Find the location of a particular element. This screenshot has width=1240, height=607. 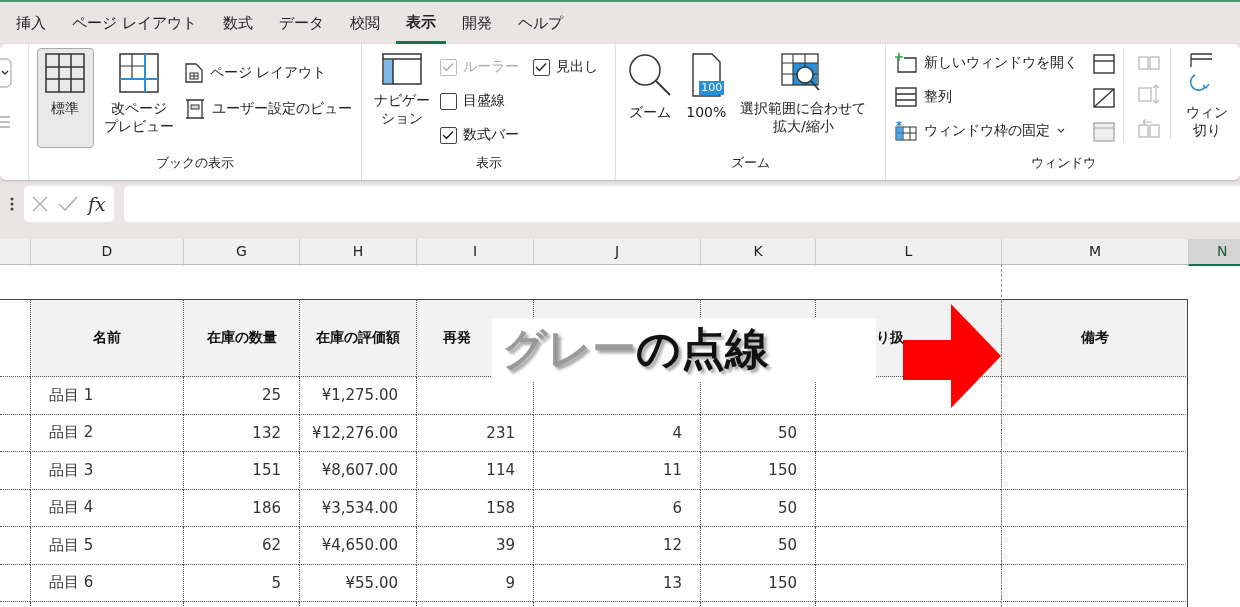

table-cell: 151 is located at coordinates (241, 471).